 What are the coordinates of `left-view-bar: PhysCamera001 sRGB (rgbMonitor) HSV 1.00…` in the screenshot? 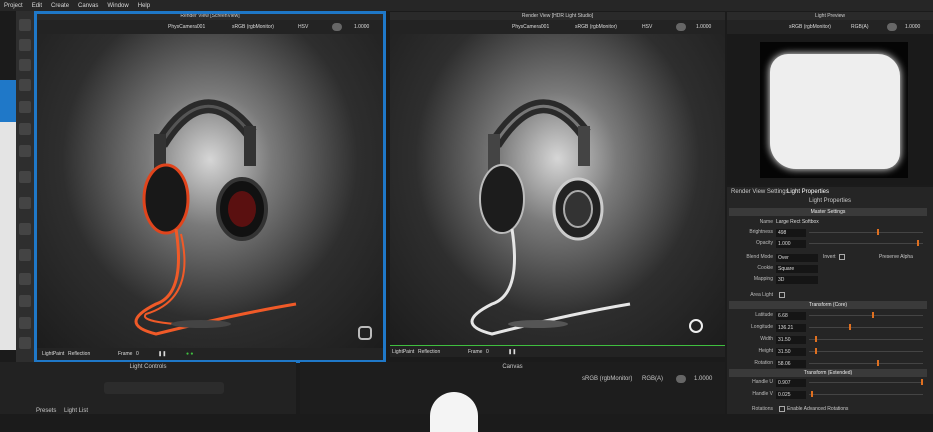 It's located at (210, 27).